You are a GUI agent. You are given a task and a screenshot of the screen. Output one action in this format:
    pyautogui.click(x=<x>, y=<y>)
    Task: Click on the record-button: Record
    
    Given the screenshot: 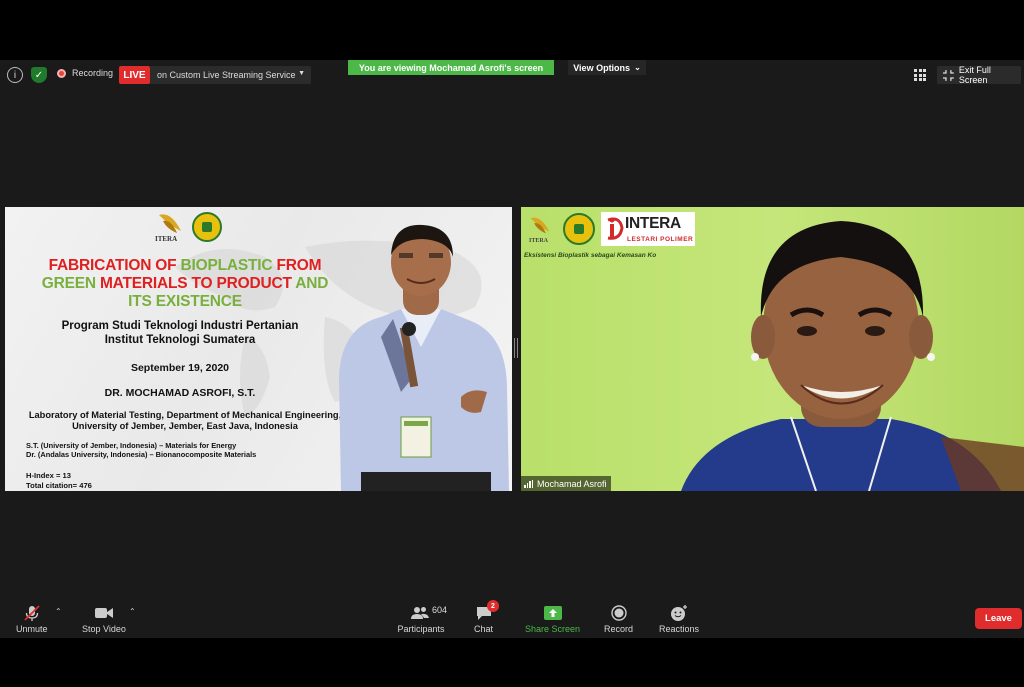 What is the action you would take?
    pyautogui.click(x=618, y=618)
    